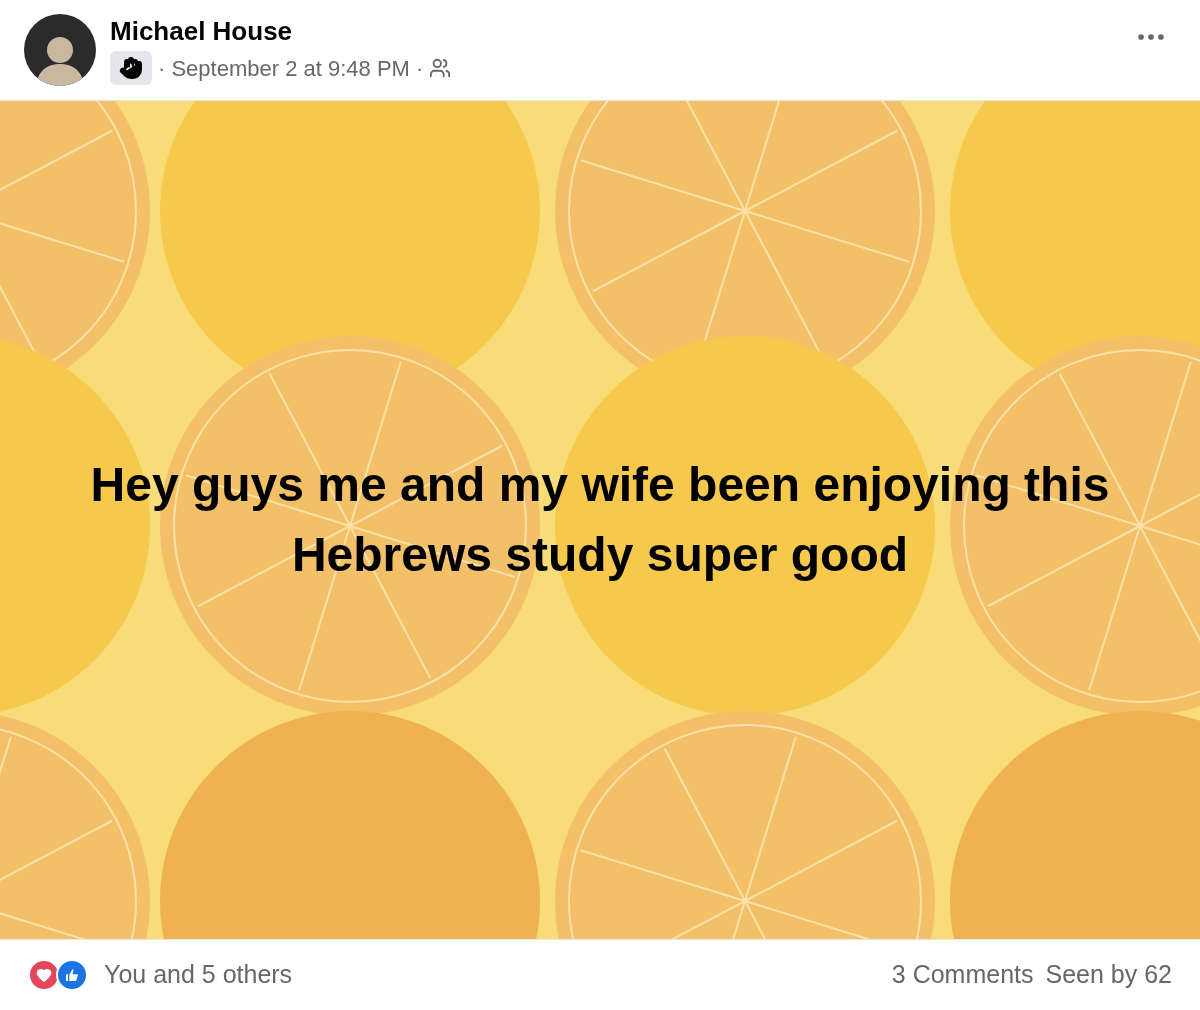 This screenshot has height=1010, width=1200. What do you see at coordinates (198, 975) in the screenshot?
I see `reaction-count: You and 5 others` at bounding box center [198, 975].